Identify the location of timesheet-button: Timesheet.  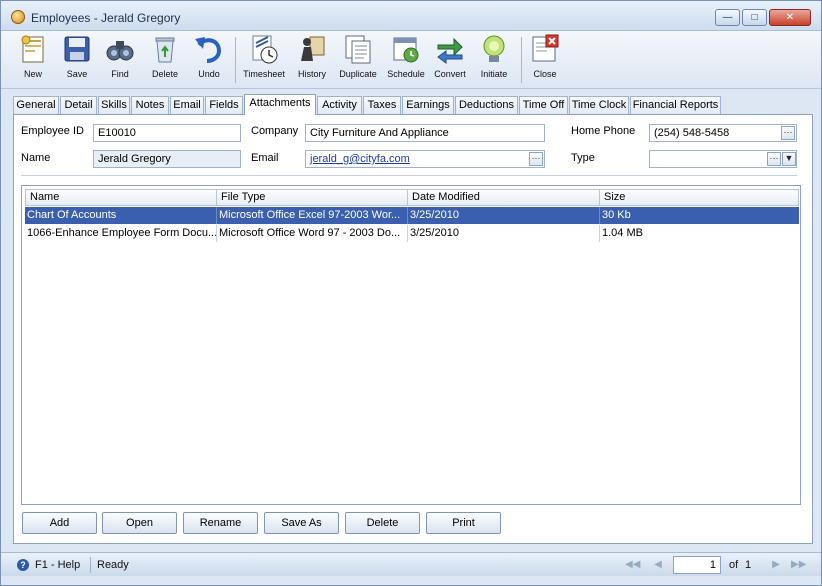
(264, 60).